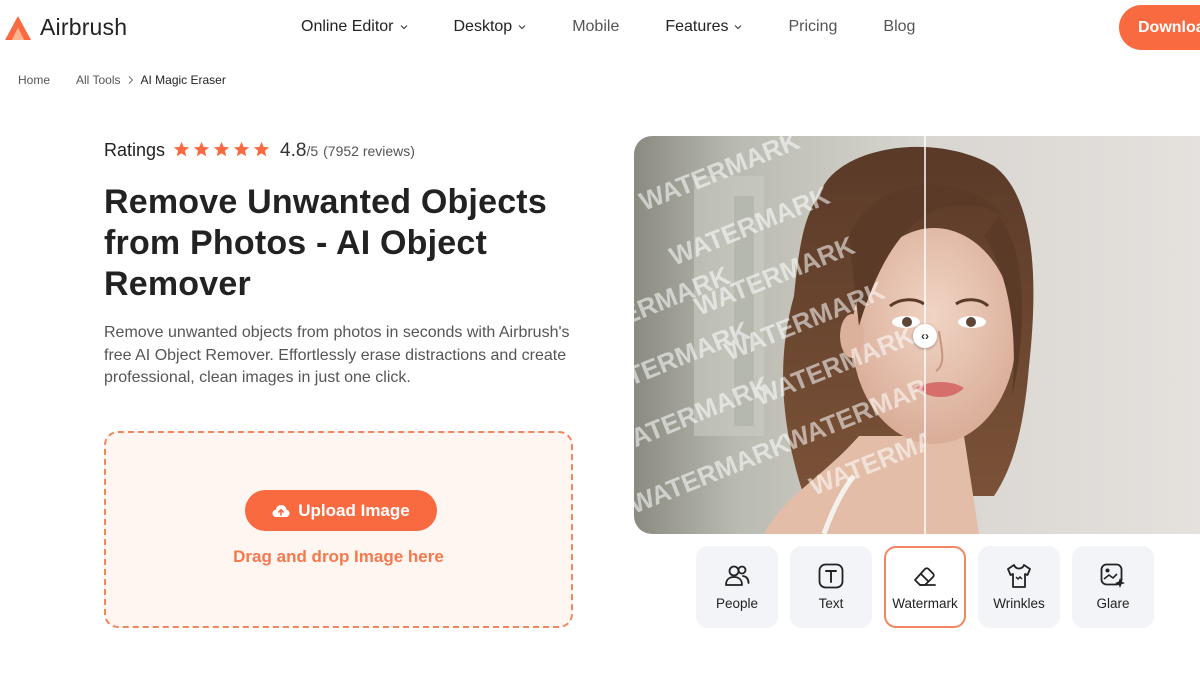 This screenshot has height=675, width=1200. I want to click on text-icon, so click(831, 576).